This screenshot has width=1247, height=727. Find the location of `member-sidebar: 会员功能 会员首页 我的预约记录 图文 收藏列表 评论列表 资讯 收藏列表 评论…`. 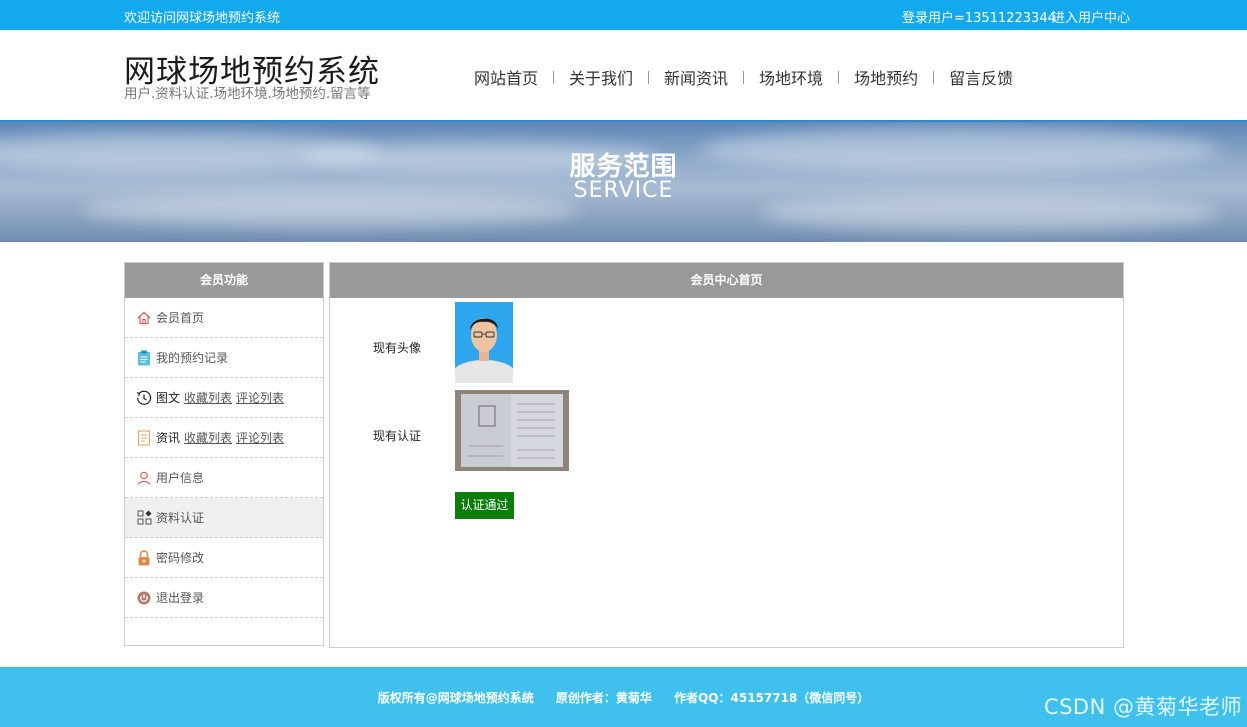

member-sidebar: 会员功能 会员首页 我的预约记录 图文 收藏列表 评论列表 资讯 收藏列表 评论… is located at coordinates (224, 454).